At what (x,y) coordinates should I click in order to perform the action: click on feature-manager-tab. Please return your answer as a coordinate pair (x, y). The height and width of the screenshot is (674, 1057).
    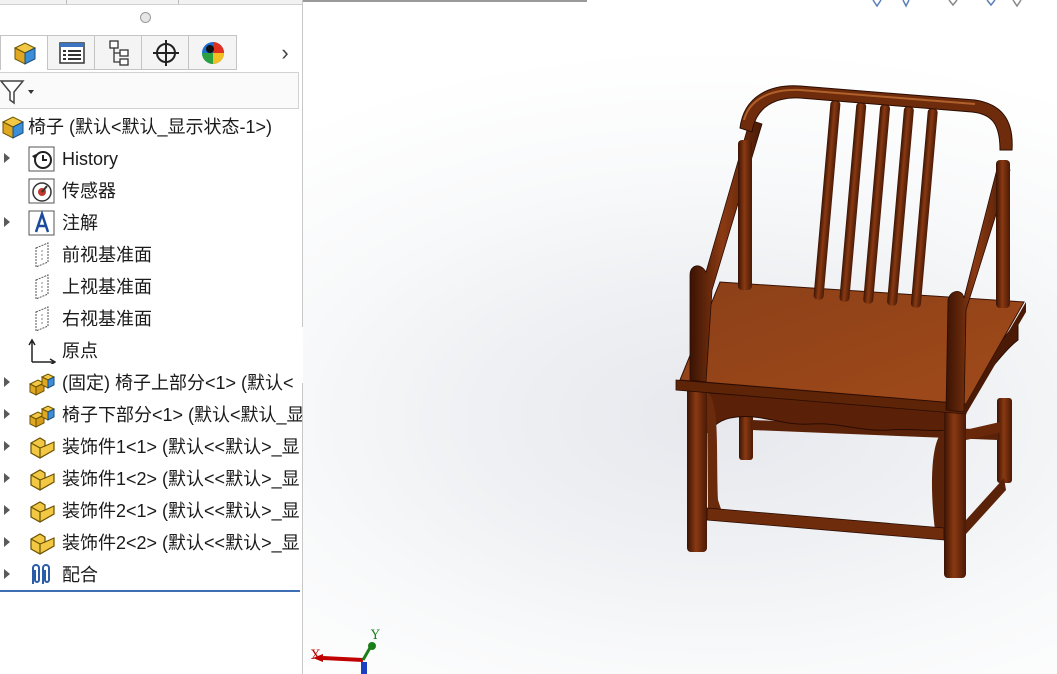
    Looking at the image, I should click on (24, 52).